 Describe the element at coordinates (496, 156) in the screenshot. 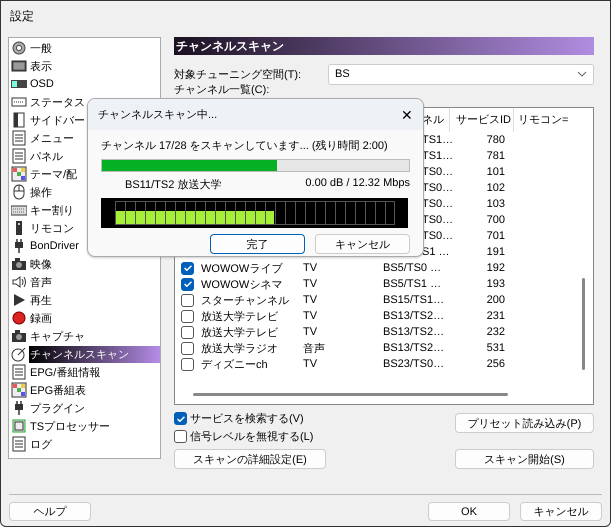

I see `service-id-cell-text: 781` at that location.